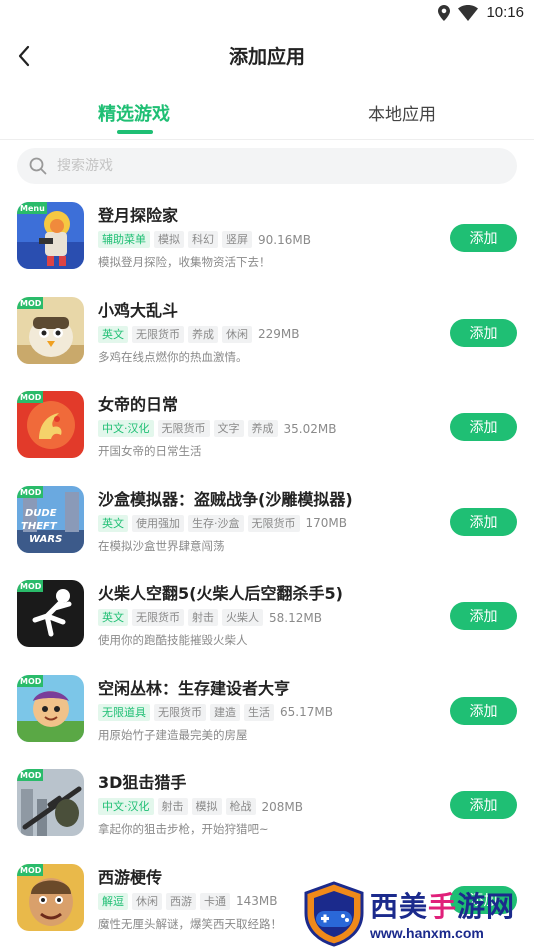  I want to click on game-name: 沙盒模拟器：盗贼战争(沙雕模拟器), so click(225, 499).